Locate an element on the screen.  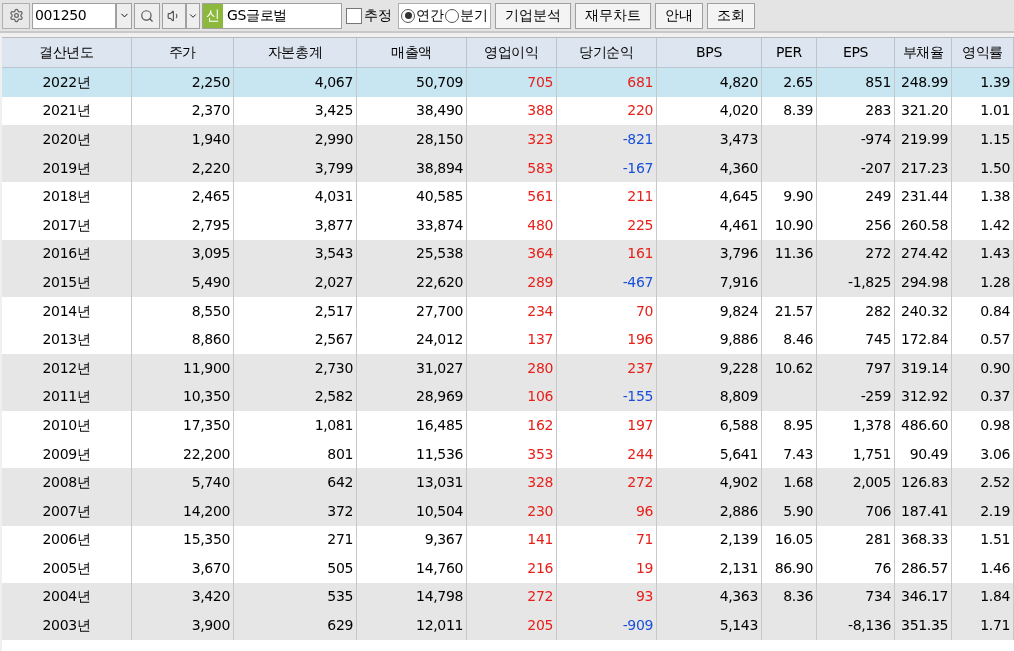
table-cell-text: 0.37 is located at coordinates (995, 397).